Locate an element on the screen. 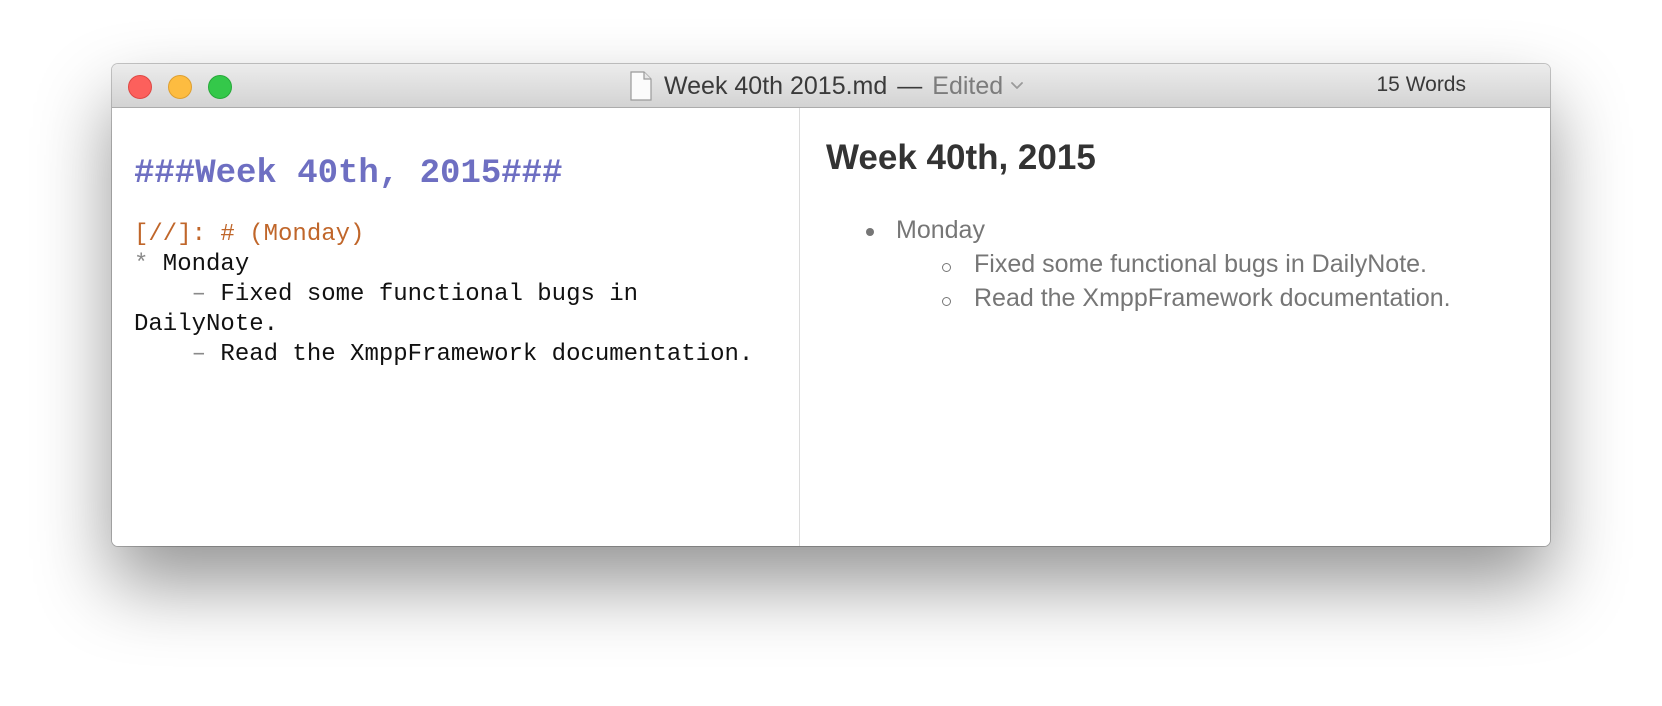  markdown-sublist-line: – Fixed some functional bugs in is located at coordinates (386, 295).